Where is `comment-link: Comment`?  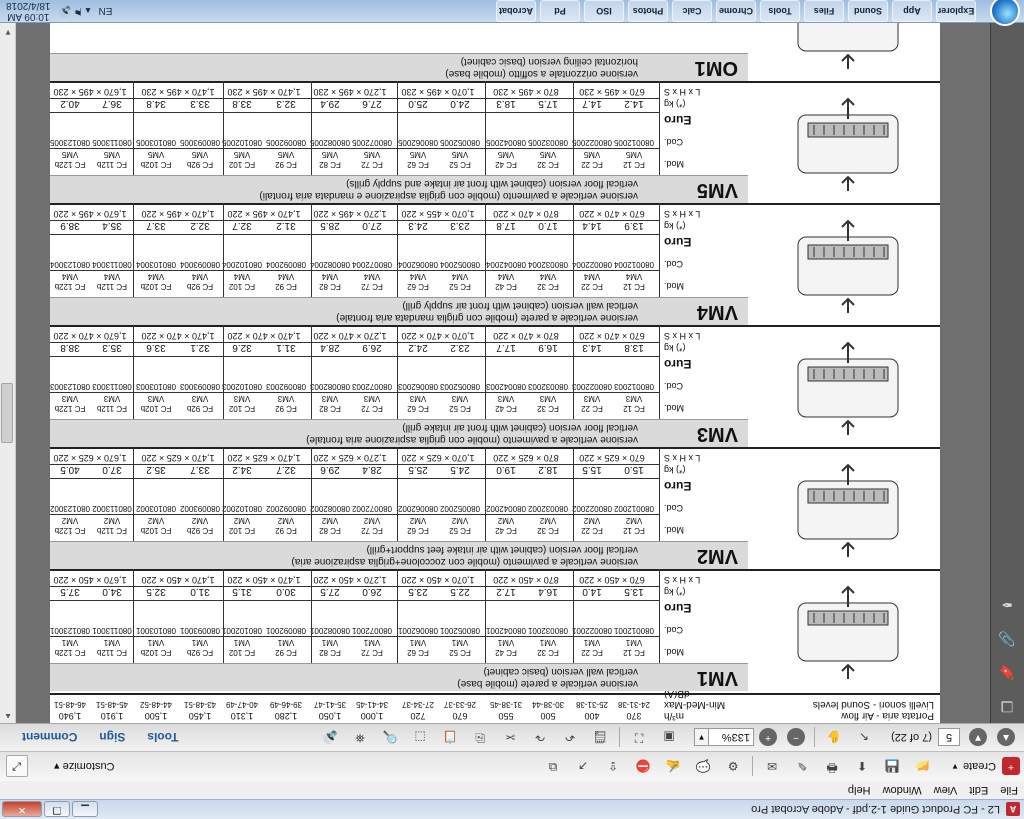 comment-link: Comment is located at coordinates (49, 738).